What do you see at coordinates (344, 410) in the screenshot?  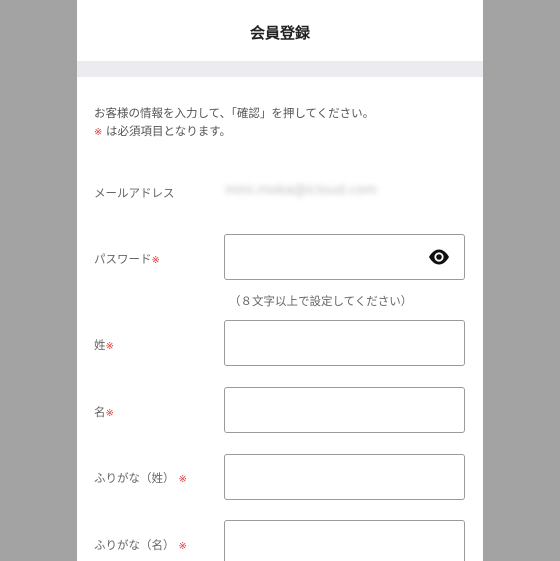 I see `first-name-input` at bounding box center [344, 410].